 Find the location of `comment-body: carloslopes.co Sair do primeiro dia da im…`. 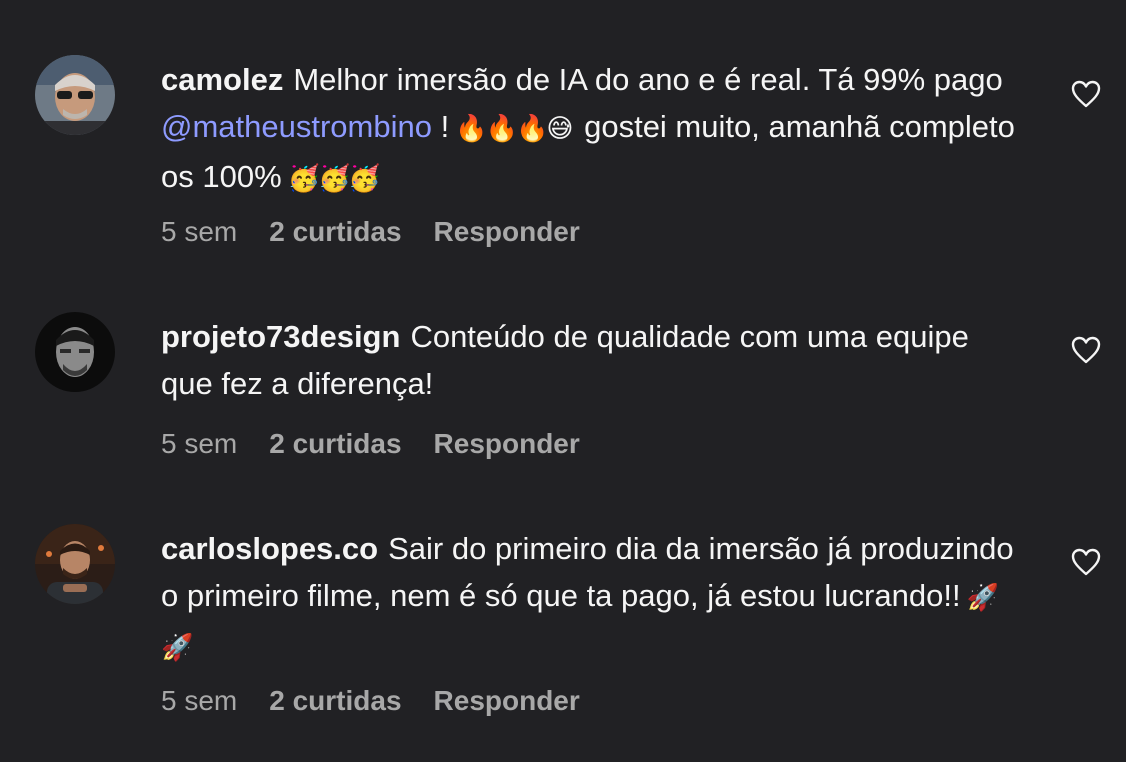

comment-body: carloslopes.co Sair do primeiro dia da im… is located at coordinates (591, 598).